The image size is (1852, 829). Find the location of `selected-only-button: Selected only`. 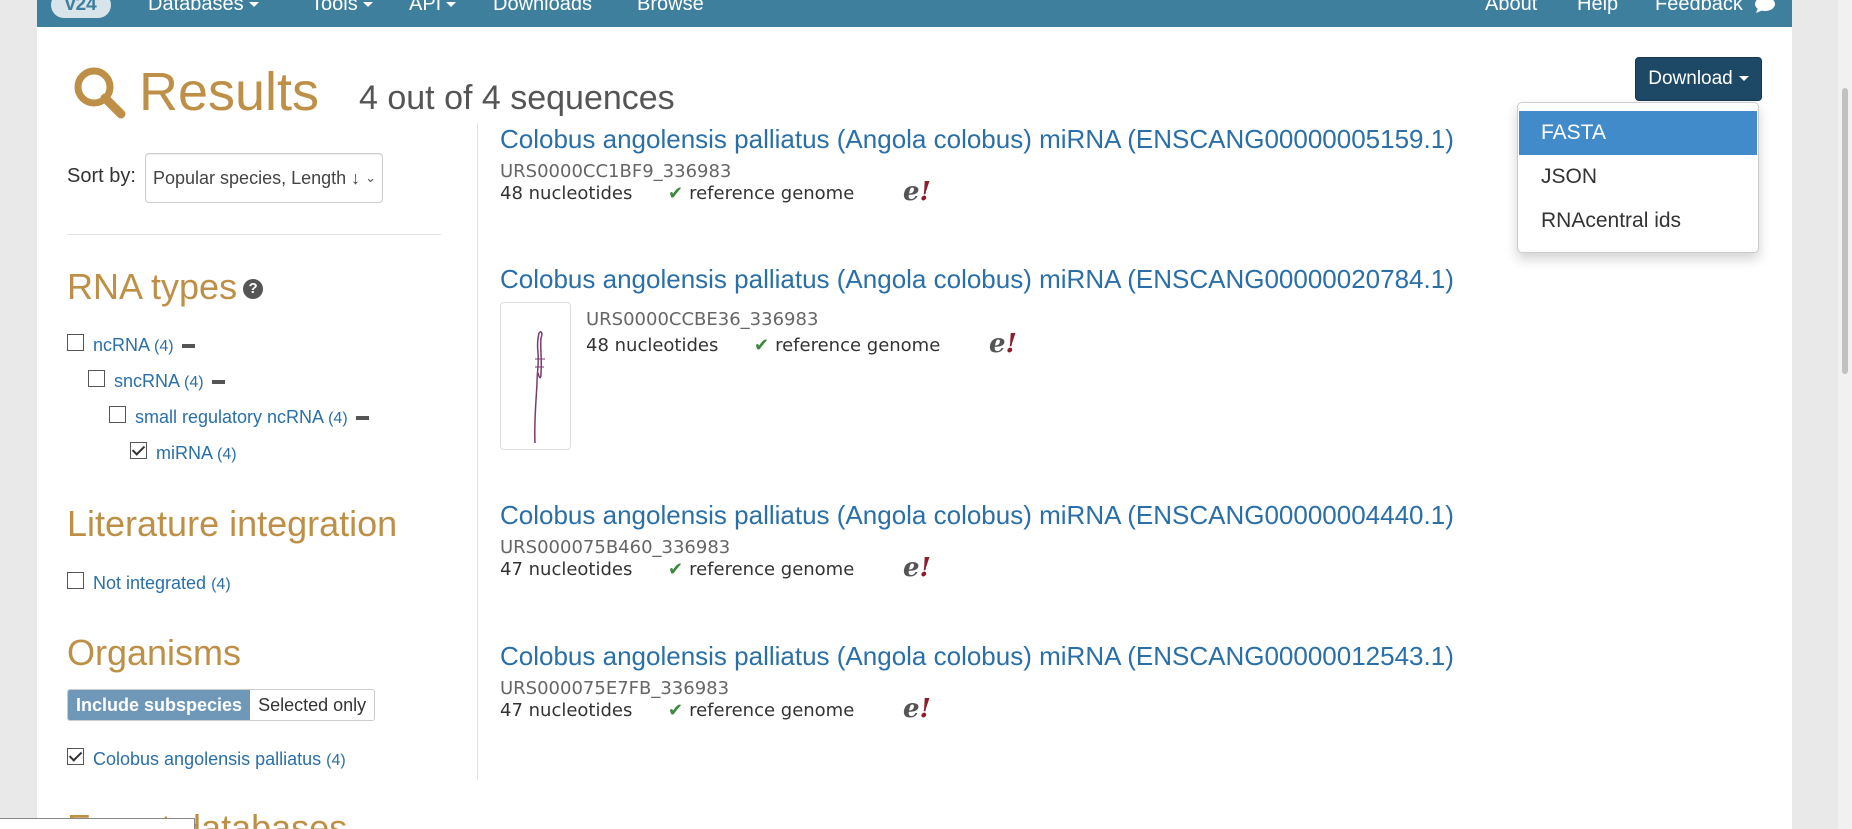

selected-only-button: Selected only is located at coordinates (312, 705).